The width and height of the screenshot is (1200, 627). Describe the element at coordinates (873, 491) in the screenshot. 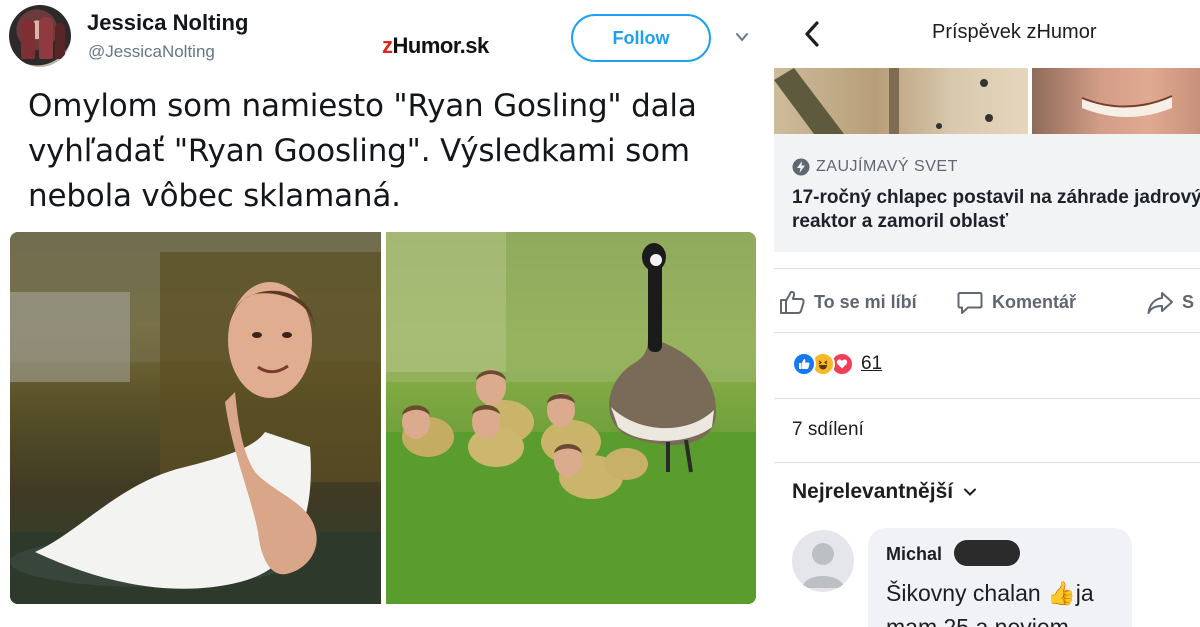

I see `sort-label: Nejrelevantnější` at that location.